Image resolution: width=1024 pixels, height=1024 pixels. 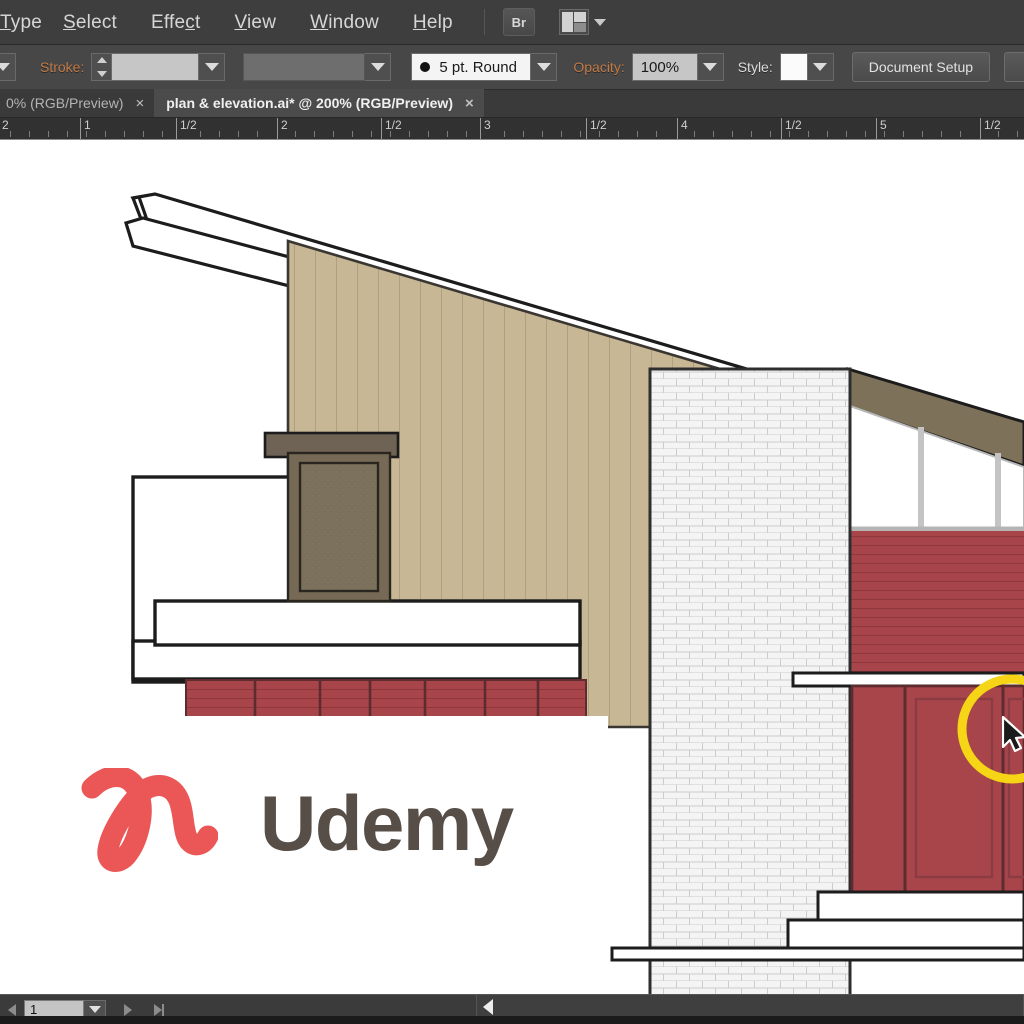 I want to click on udemy-watermark: Udemy, so click(x=304, y=823).